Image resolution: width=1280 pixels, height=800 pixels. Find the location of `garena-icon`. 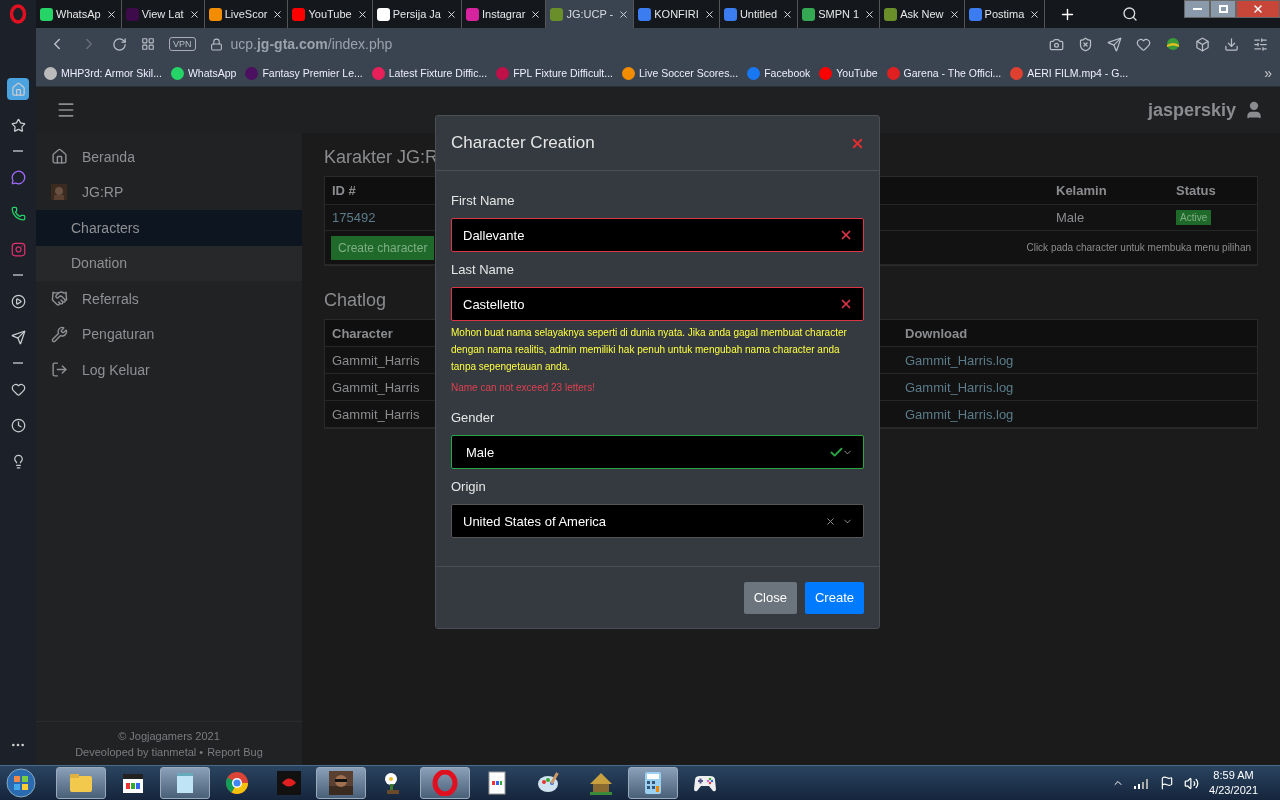

garena-icon is located at coordinates (289, 783).